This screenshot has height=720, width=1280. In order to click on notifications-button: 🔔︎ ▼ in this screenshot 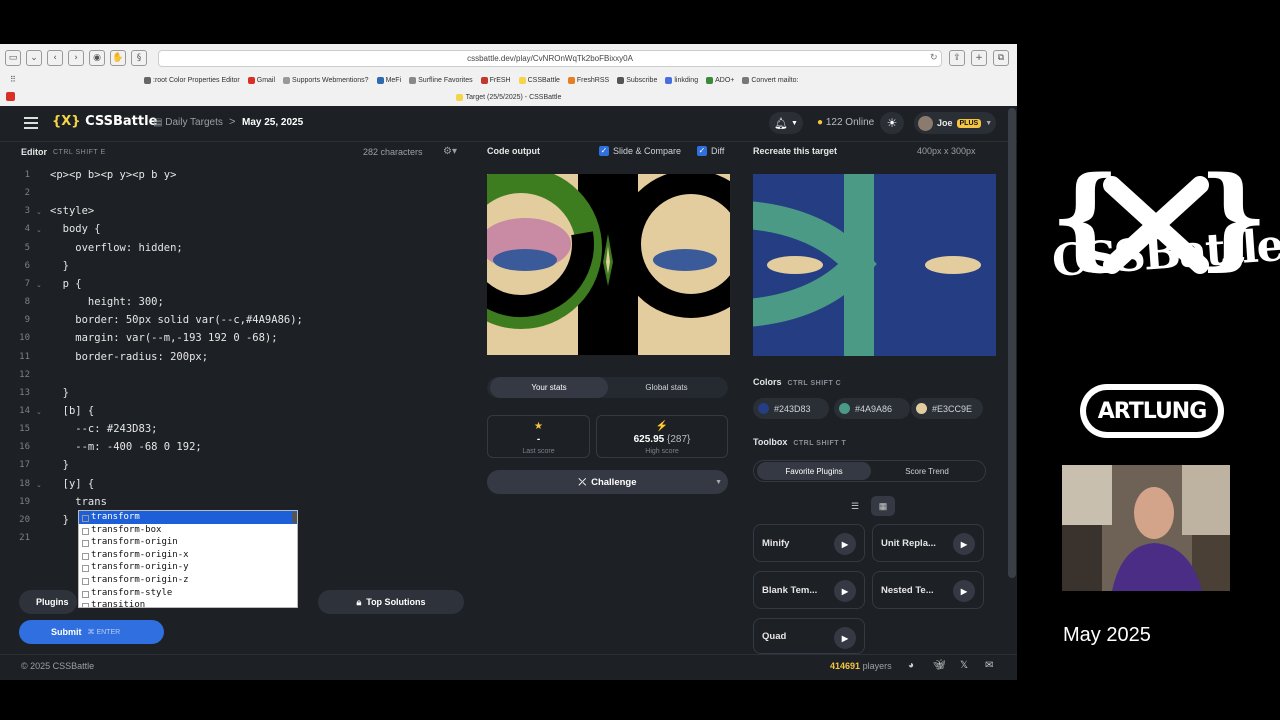, I will do `click(786, 123)`.